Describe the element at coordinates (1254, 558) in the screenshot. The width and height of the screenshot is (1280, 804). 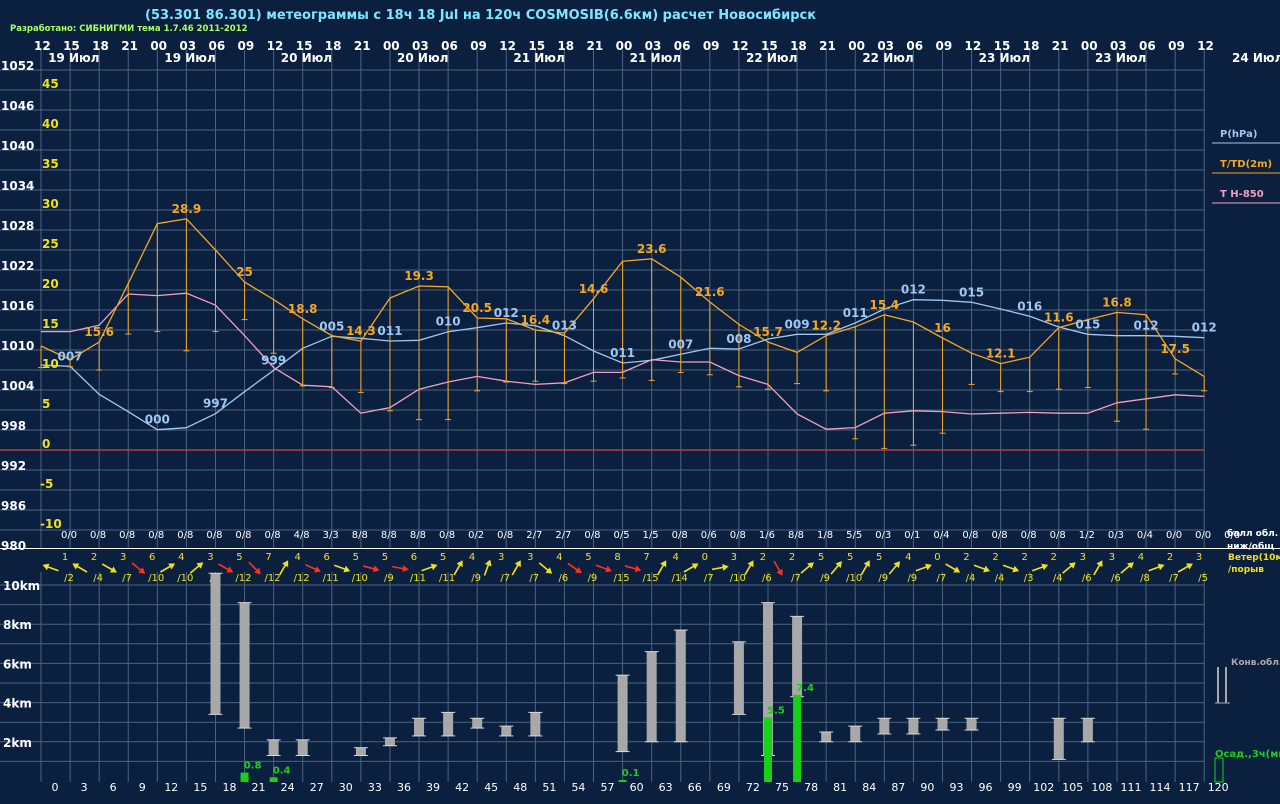
I see `wind-legend-entry: Ветер(10м)` at that location.